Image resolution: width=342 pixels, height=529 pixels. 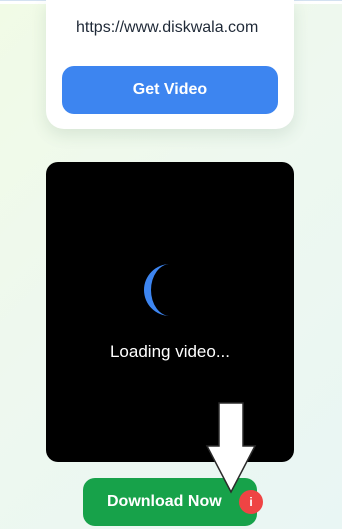 What do you see at coordinates (157, 290) in the screenshot?
I see `loading-spinner-icon` at bounding box center [157, 290].